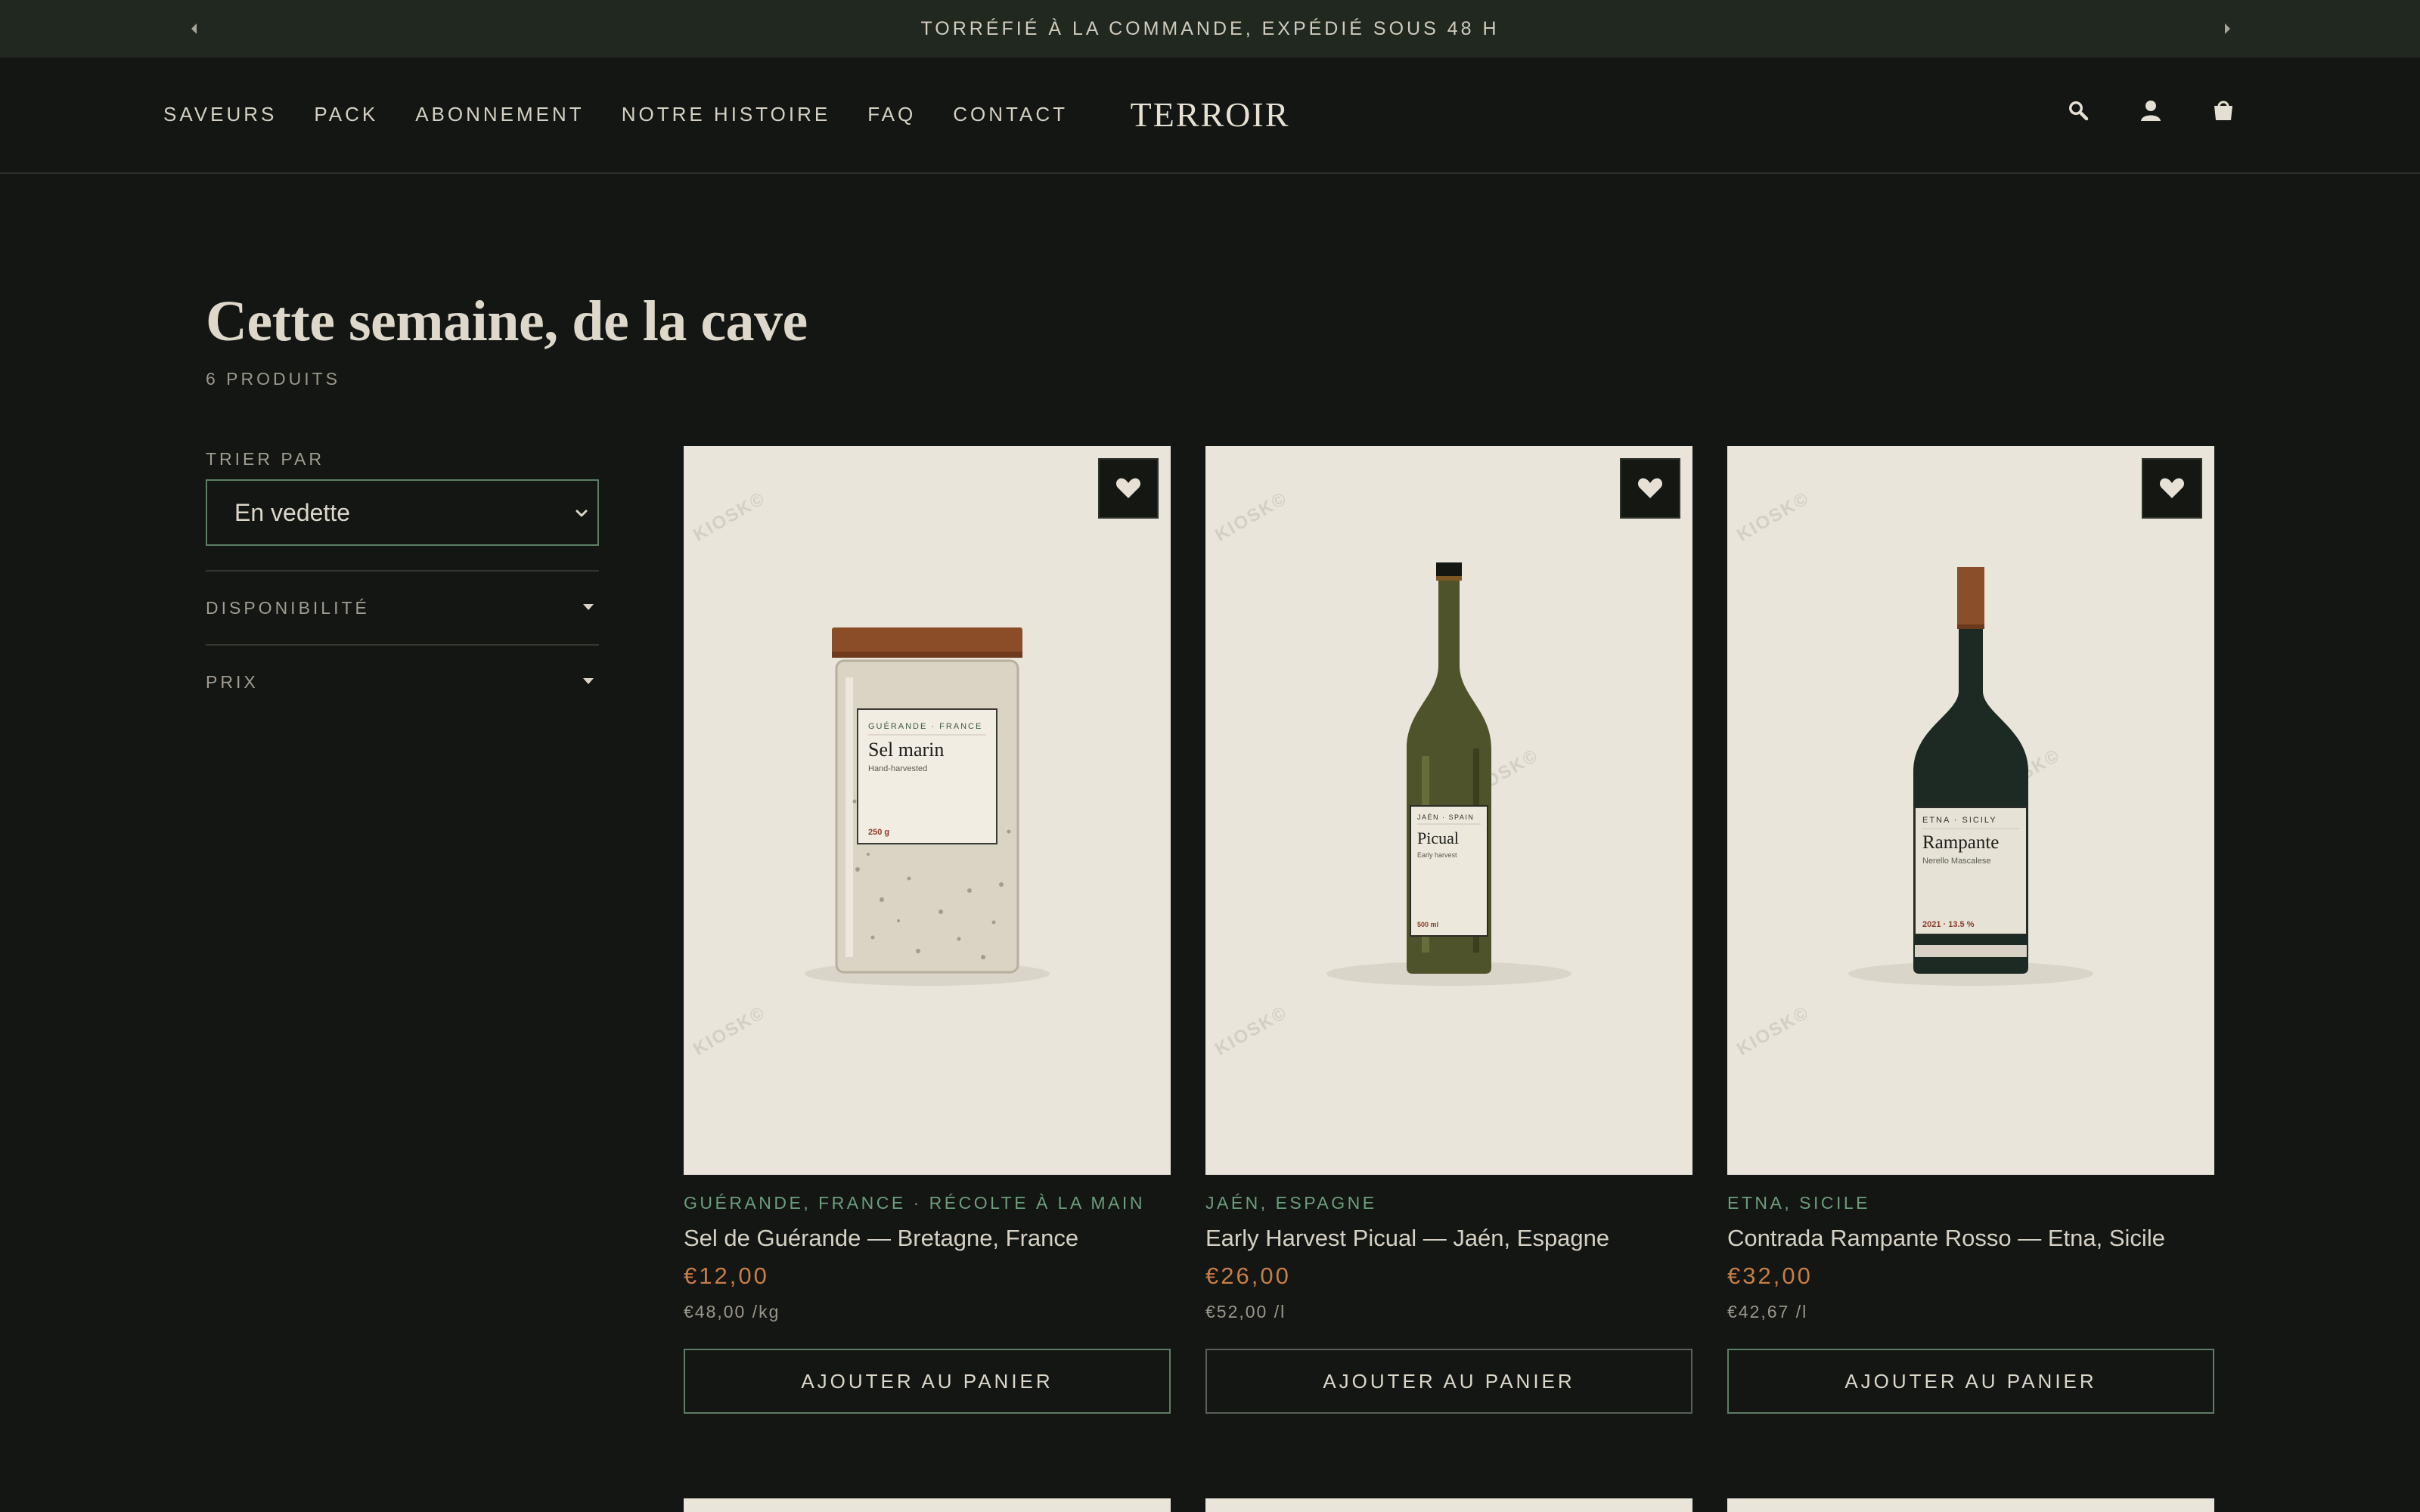 This screenshot has height=1512, width=2420. What do you see at coordinates (726, 114) in the screenshot?
I see `nav-notre-histoire: NOTRE HISTOIRE` at bounding box center [726, 114].